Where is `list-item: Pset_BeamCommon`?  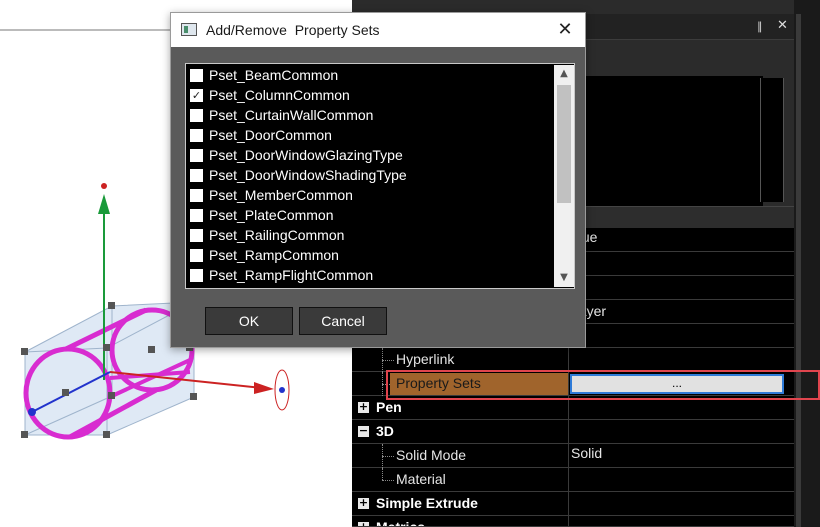 list-item: Pset_BeamCommon is located at coordinates (370, 76).